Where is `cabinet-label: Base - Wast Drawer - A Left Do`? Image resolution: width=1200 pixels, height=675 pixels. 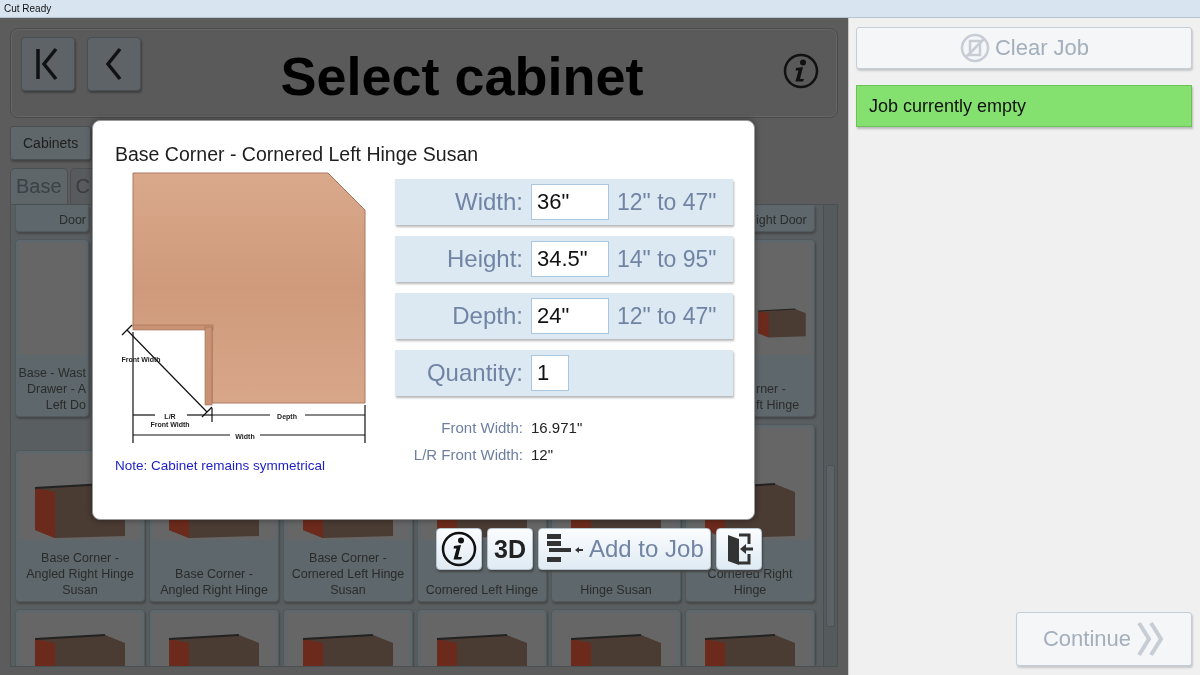
cabinet-label: Base - Wast Drawer - A Left Do is located at coordinates (51, 389).